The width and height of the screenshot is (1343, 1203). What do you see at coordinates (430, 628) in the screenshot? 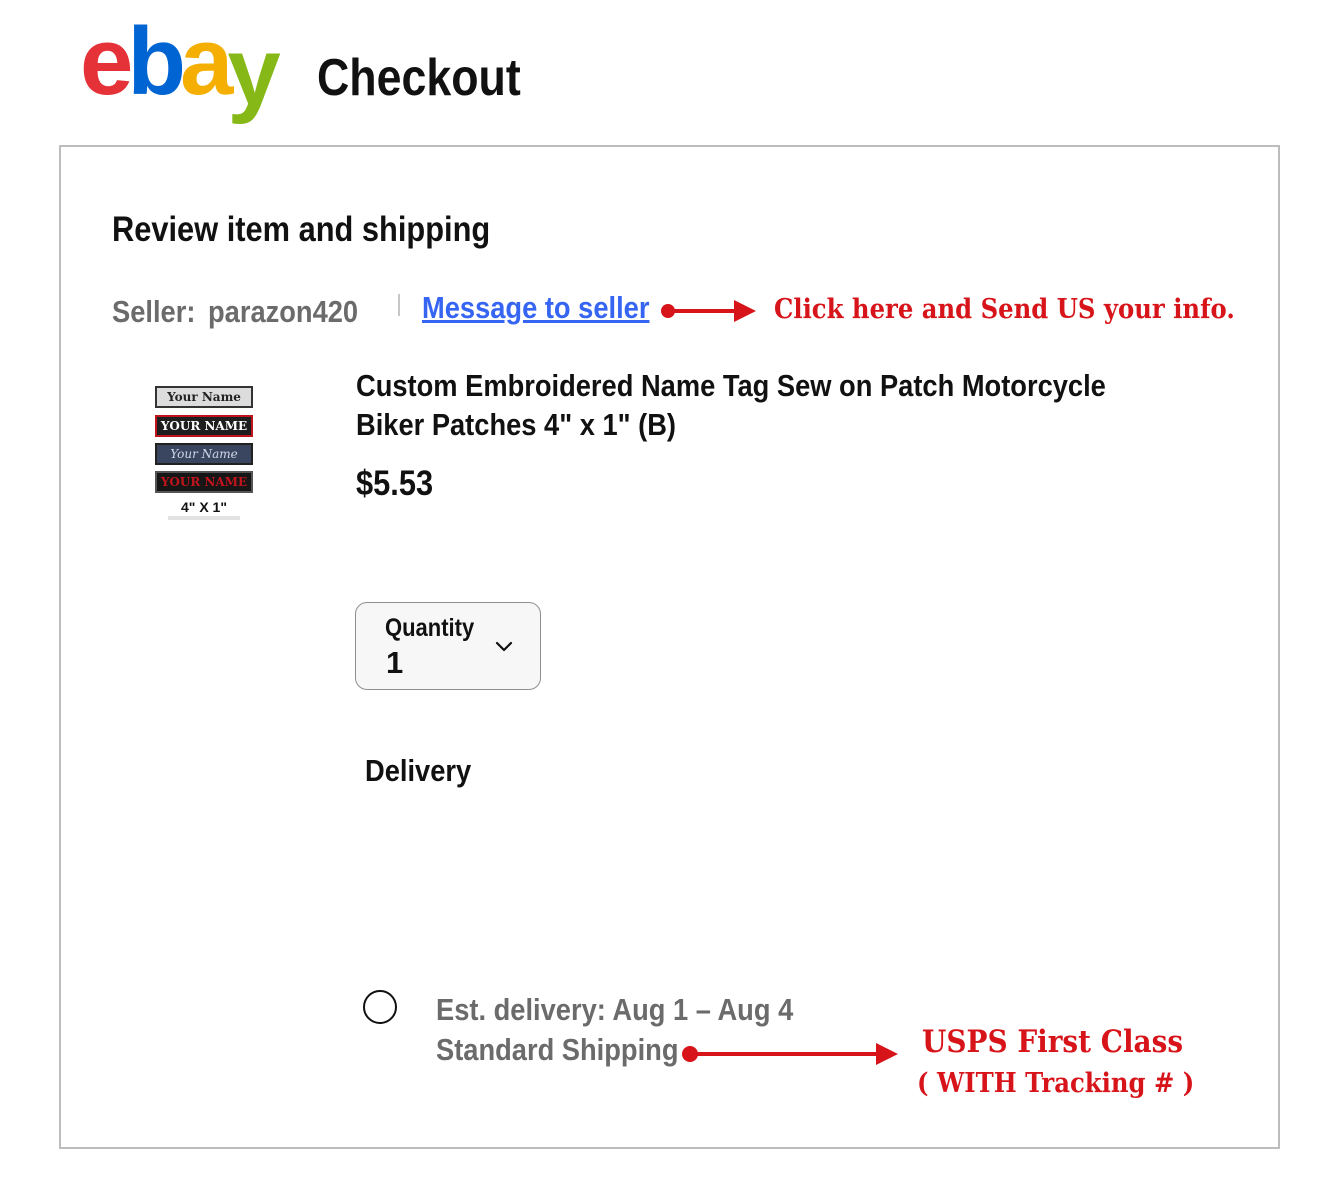
I see `quantity-label: Quantity` at bounding box center [430, 628].